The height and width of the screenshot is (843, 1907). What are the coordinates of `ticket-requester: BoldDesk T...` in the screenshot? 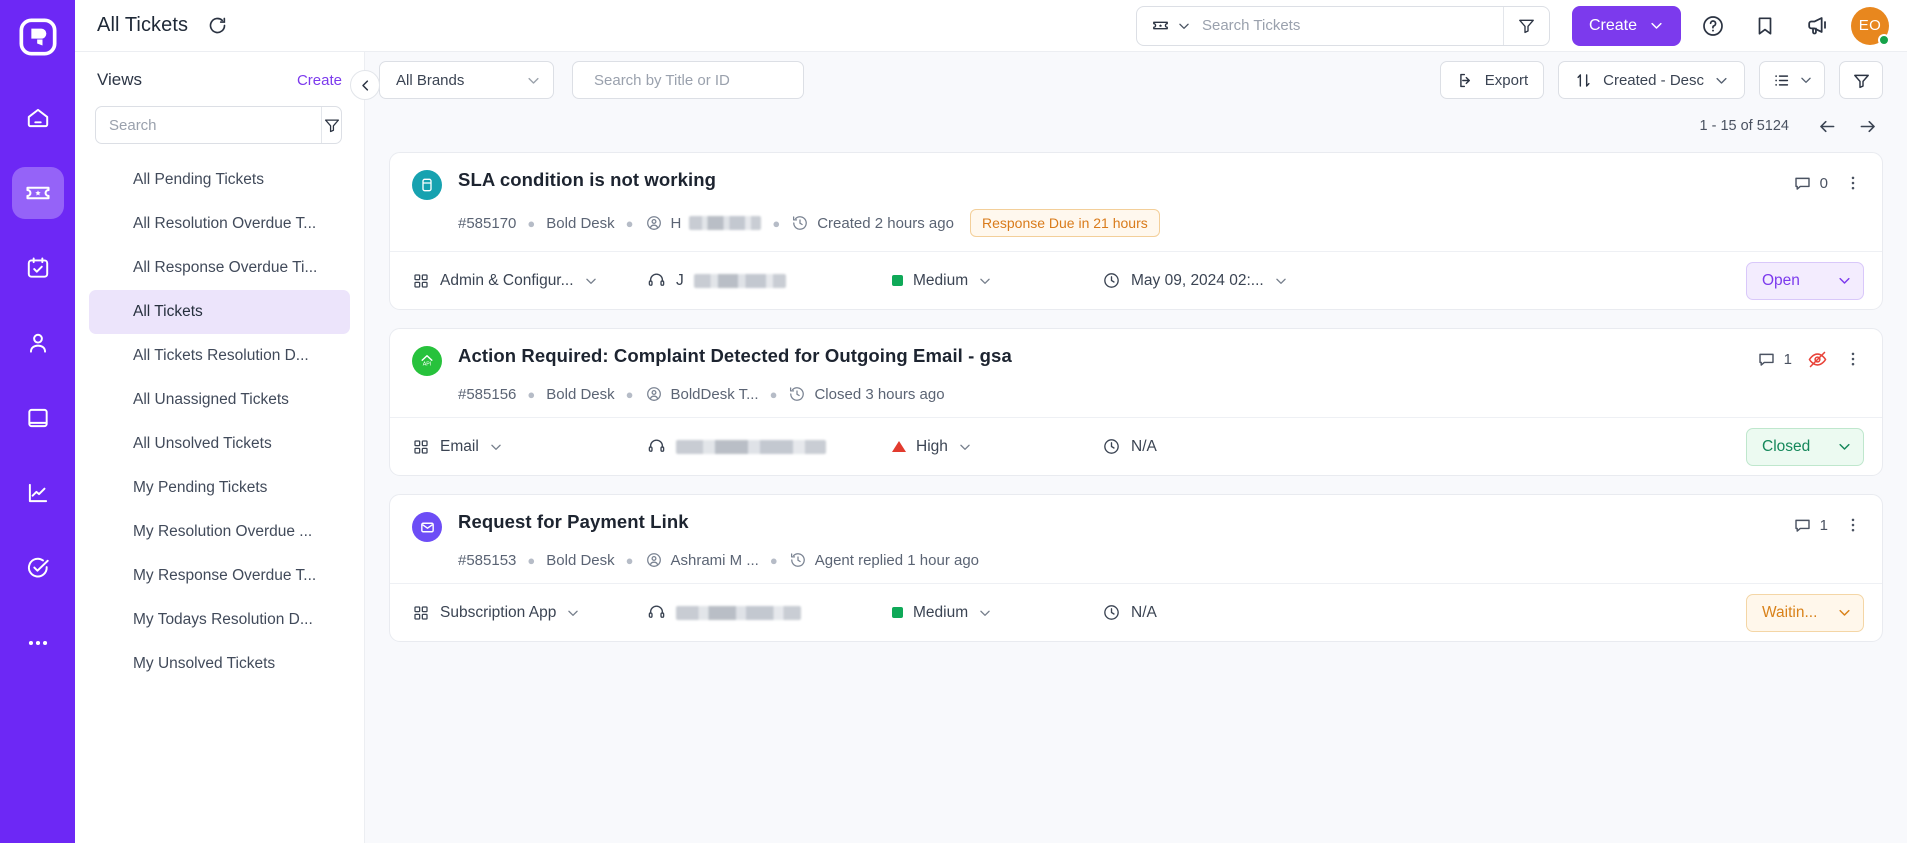 It's located at (702, 394).